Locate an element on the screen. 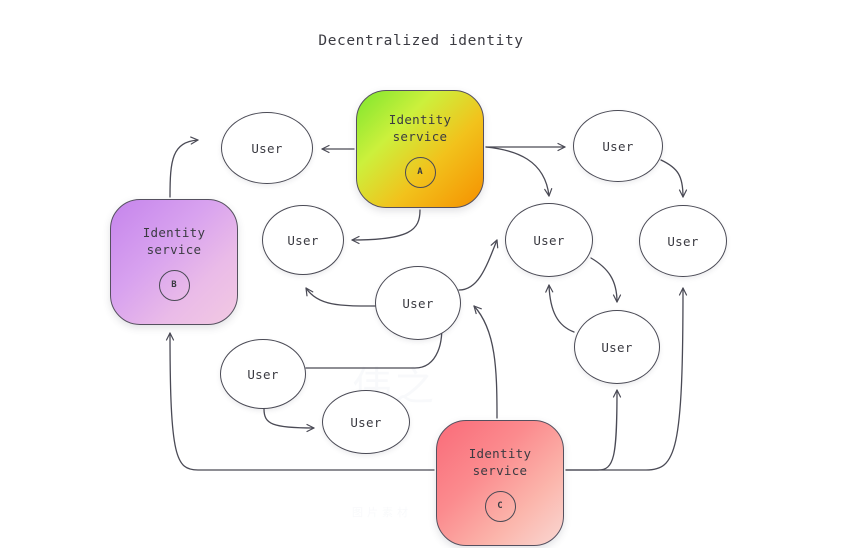  edge-a-to-u4 is located at coordinates (519, 171).